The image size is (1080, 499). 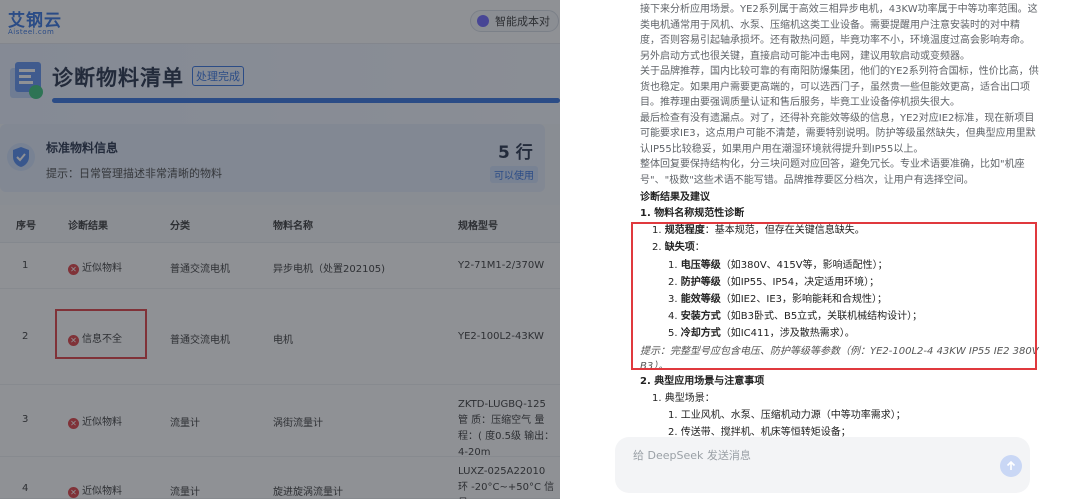 I want to click on card-hint: 提示：日常管理描述非常清晰的物料, so click(x=134, y=173).